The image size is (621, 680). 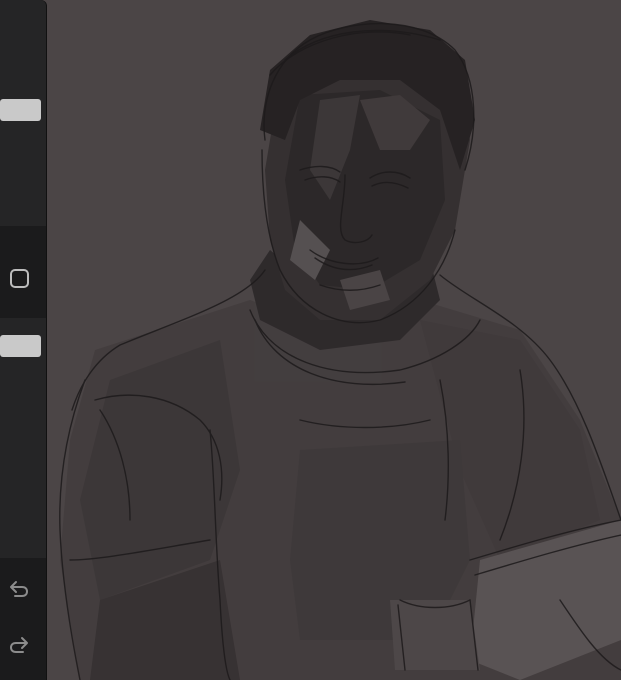 I want to click on undo-button, so click(x=19, y=590).